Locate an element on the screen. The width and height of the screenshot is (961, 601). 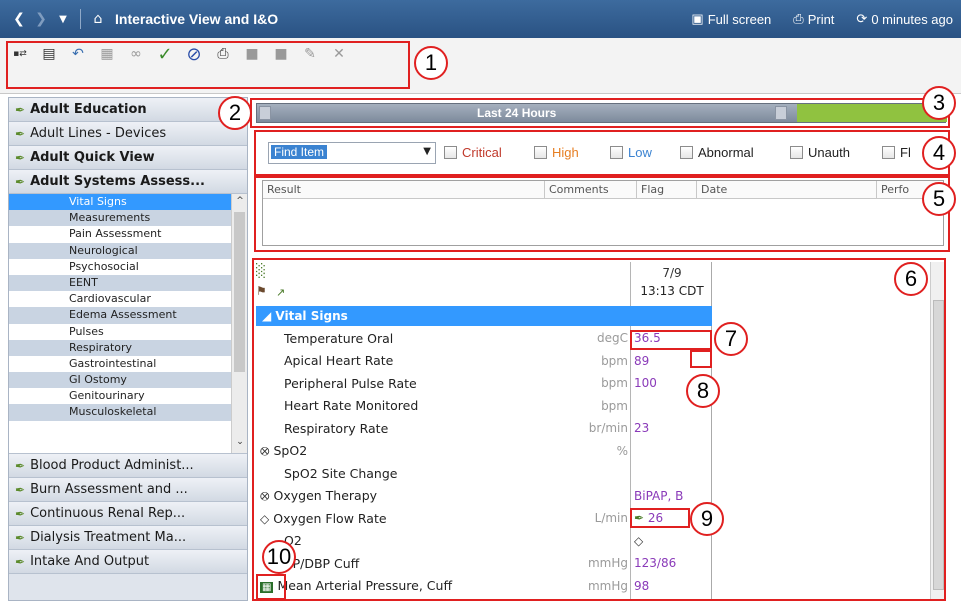
insert-row-icon: ▪⇄ is located at coordinates (20, 54).